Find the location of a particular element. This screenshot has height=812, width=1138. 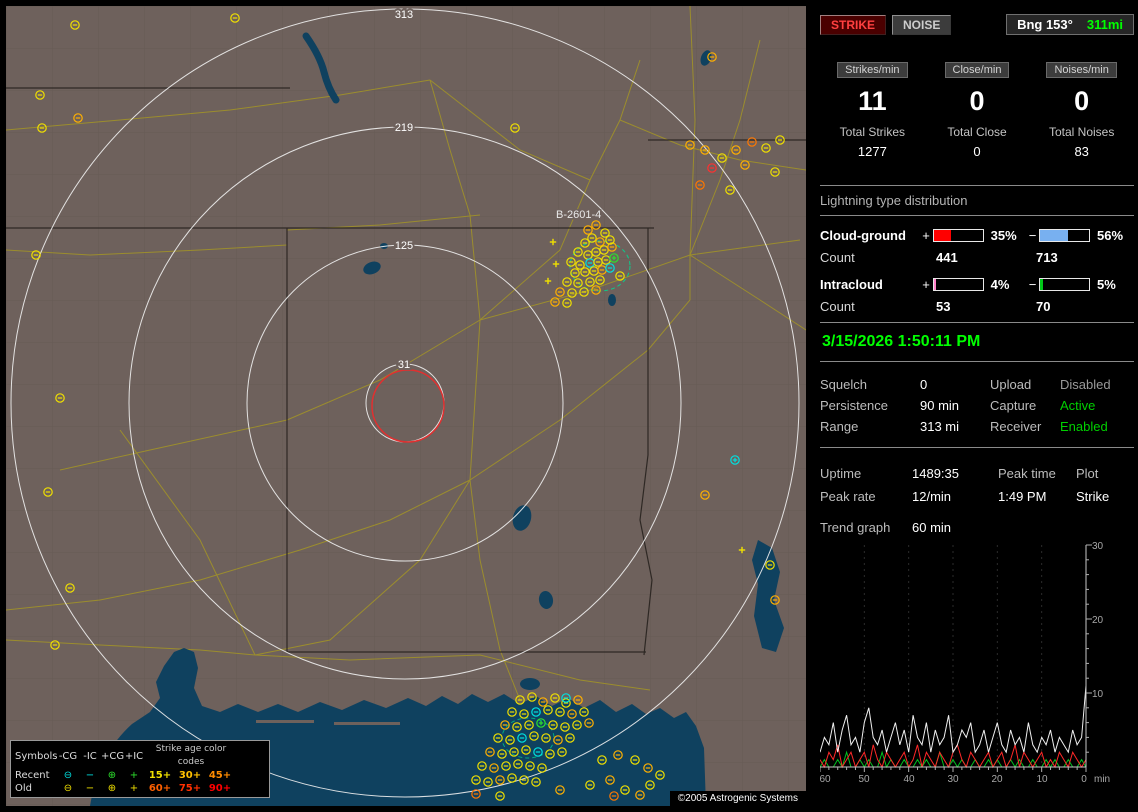

bearing-range-value: 311mi is located at coordinates (1104, 24).